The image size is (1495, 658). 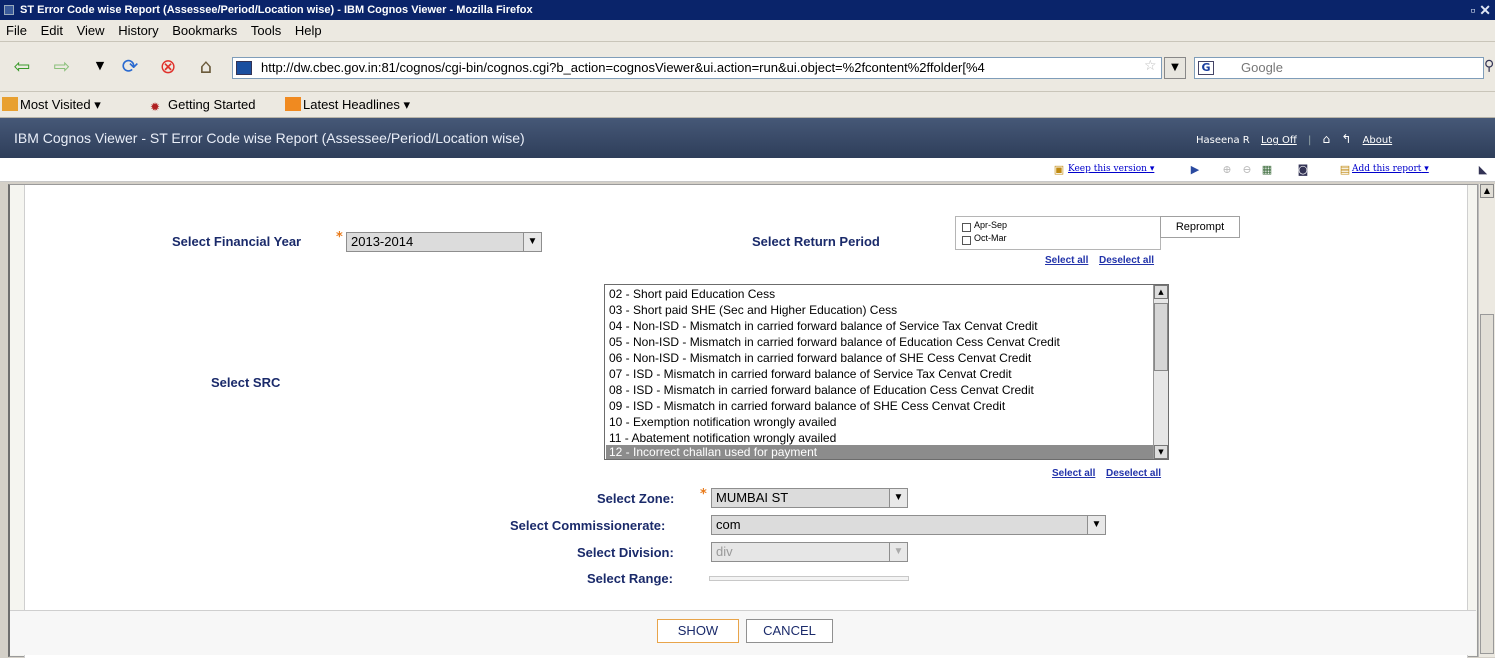 I want to click on division-label: Select Division:, so click(x=625, y=552).